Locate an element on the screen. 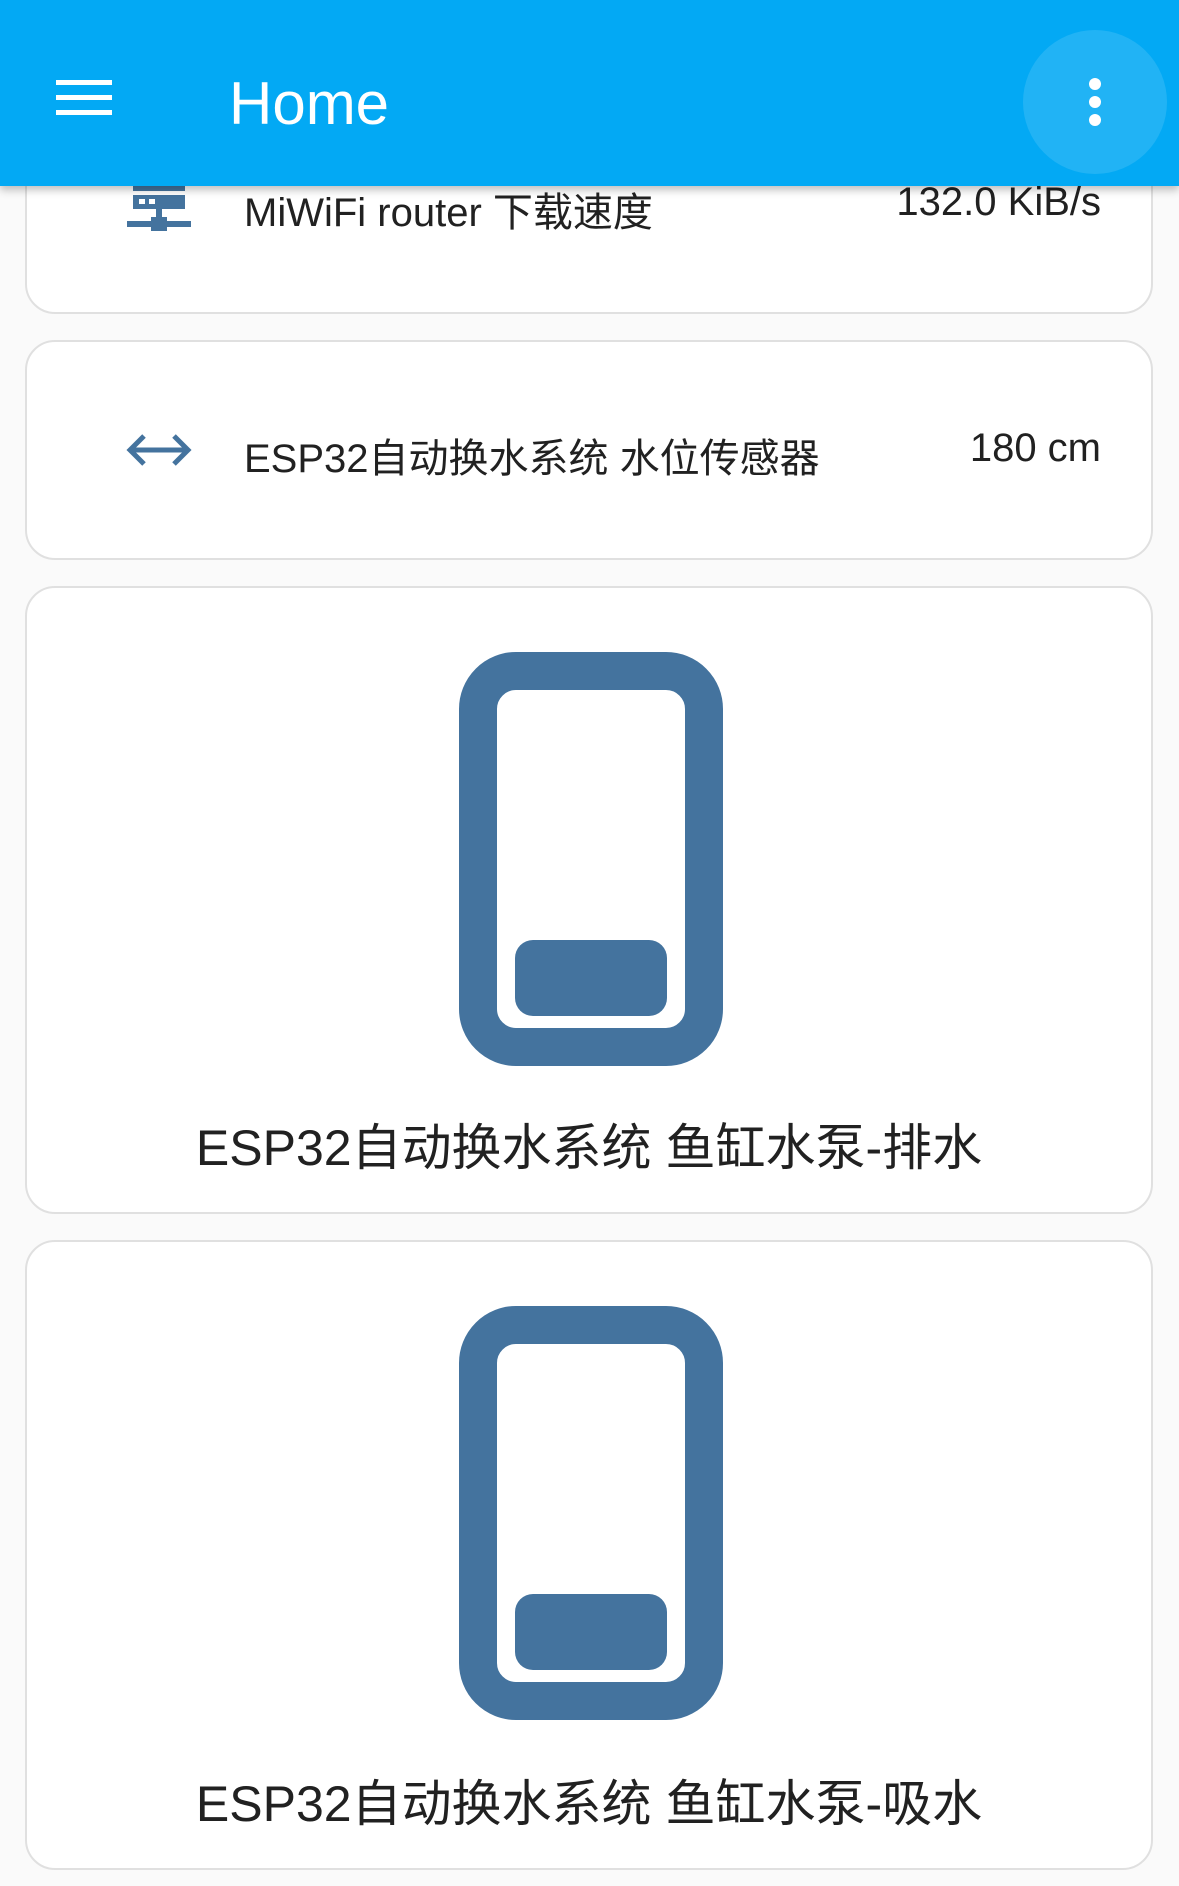  button-card-label: ESP32自动换水系统 鱼缸水泵-吸水 is located at coordinates (589, 1804).